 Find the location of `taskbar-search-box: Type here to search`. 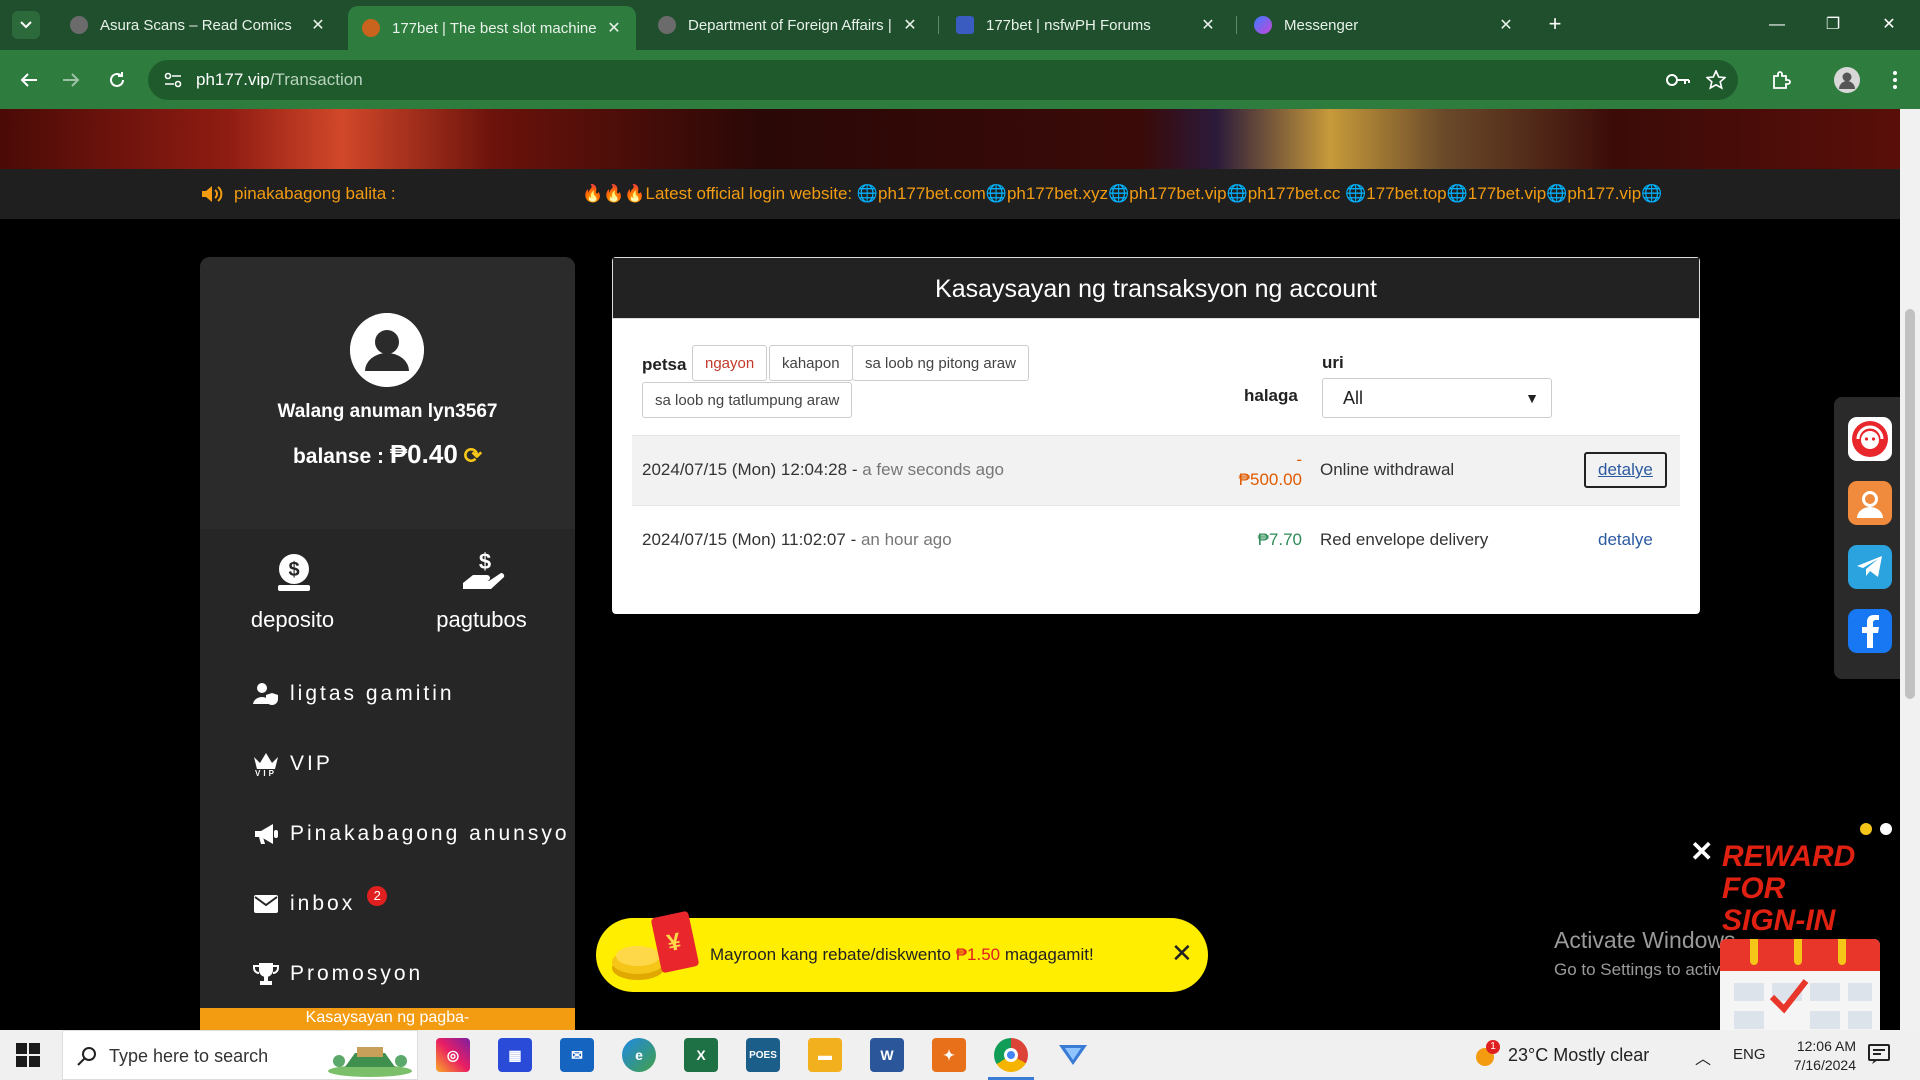

taskbar-search-box: Type here to search is located at coordinates (240, 1055).